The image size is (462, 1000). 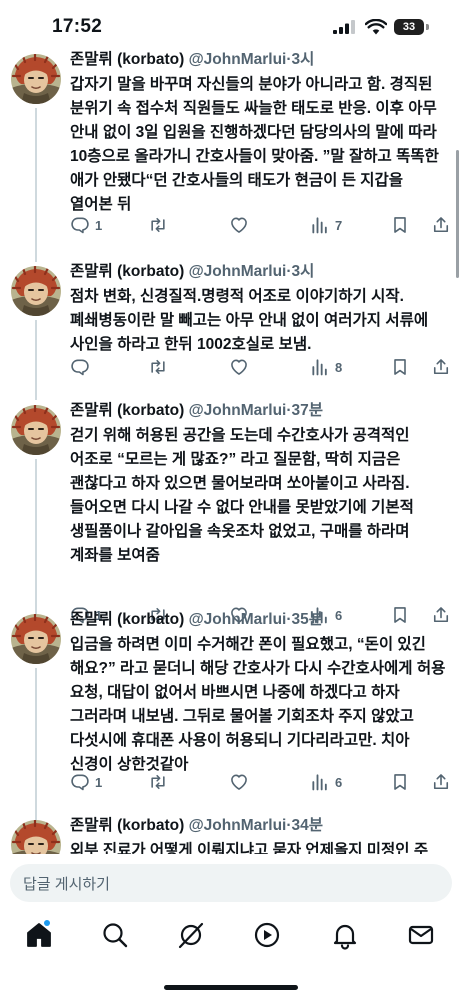 What do you see at coordinates (427, 27) in the screenshot?
I see `battery-tip` at bounding box center [427, 27].